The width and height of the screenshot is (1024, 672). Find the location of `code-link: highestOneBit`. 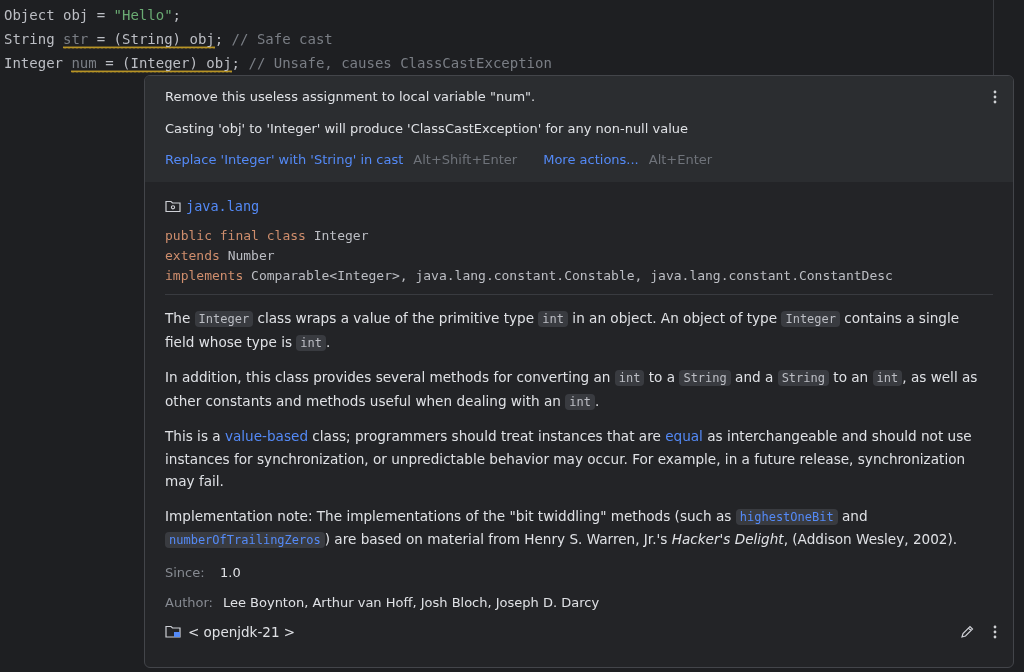

code-link: highestOneBit is located at coordinates (786, 516).